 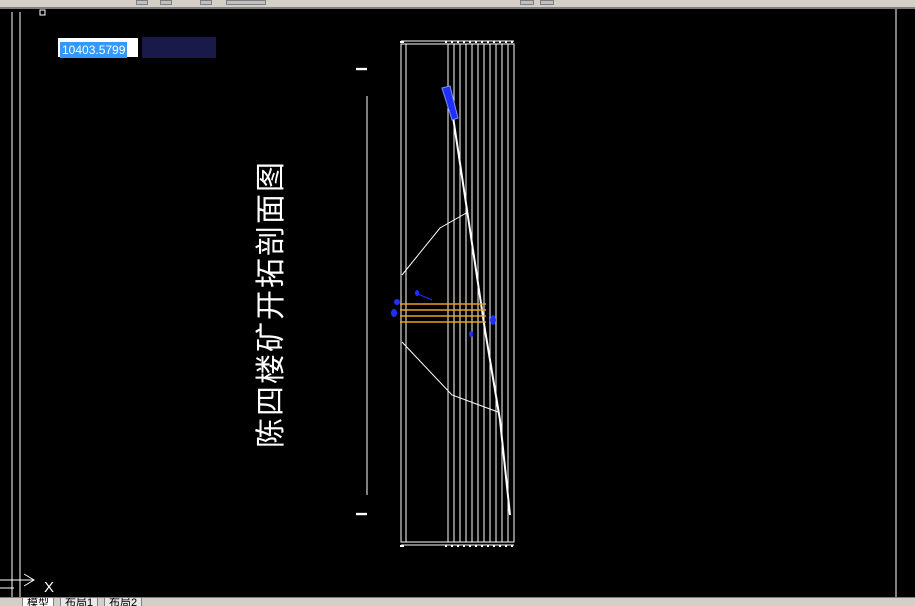 I want to click on dynamic-input-field: 10403.5799, so click(x=98, y=48).